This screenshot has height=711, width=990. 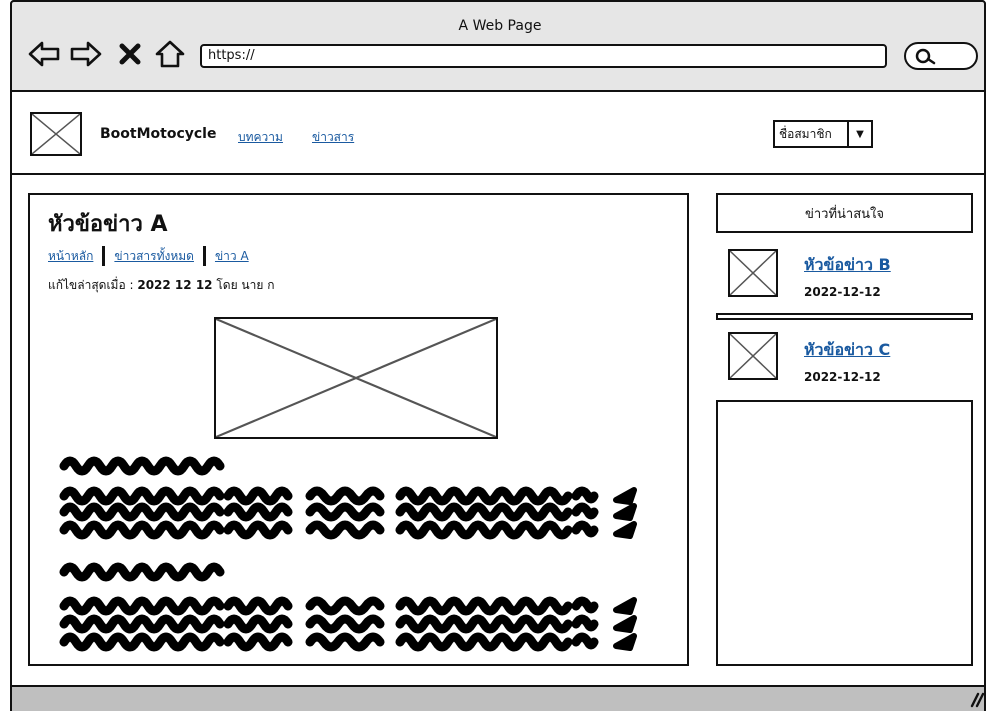 I want to click on forward-arrow-icon, so click(x=86, y=54).